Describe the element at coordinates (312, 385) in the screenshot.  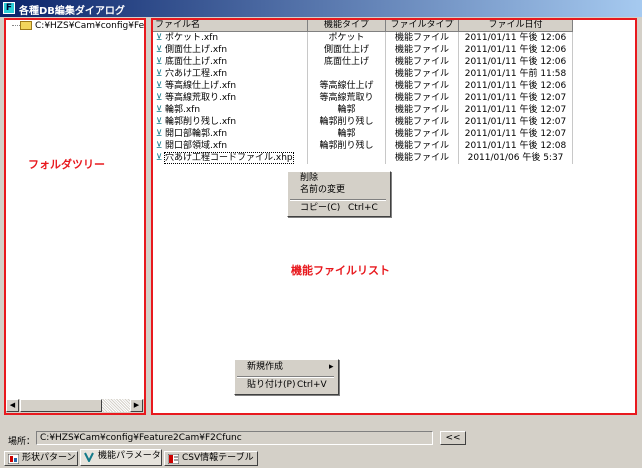
I see `paste-shortcut: Ctrl+V` at that location.